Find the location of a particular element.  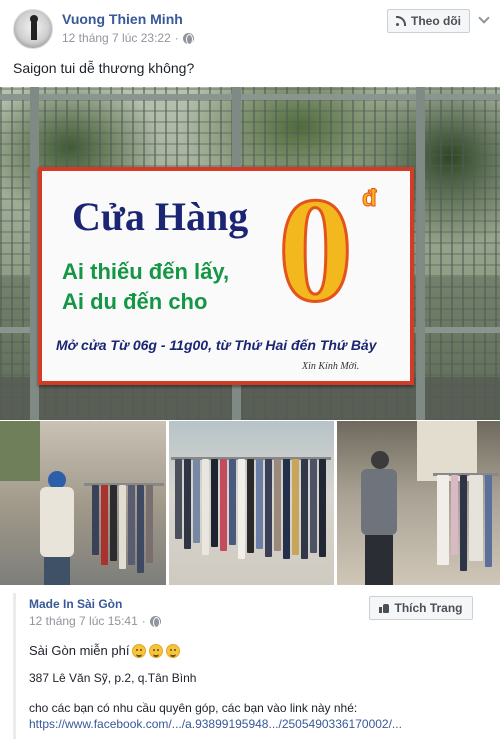

shared-address: 387 Lê Văn Sỹ, p.2, q.Tân Bình is located at coordinates (113, 678).